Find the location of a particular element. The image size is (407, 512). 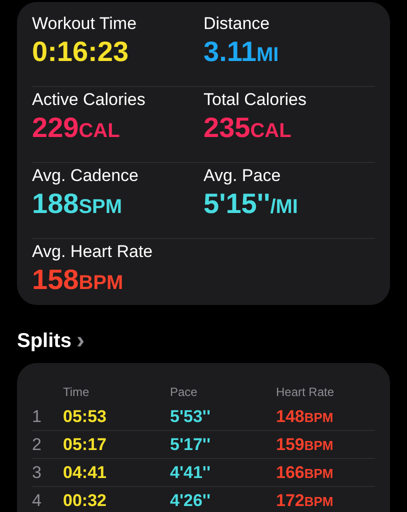

metric-label: Workout Time is located at coordinates (85, 24).